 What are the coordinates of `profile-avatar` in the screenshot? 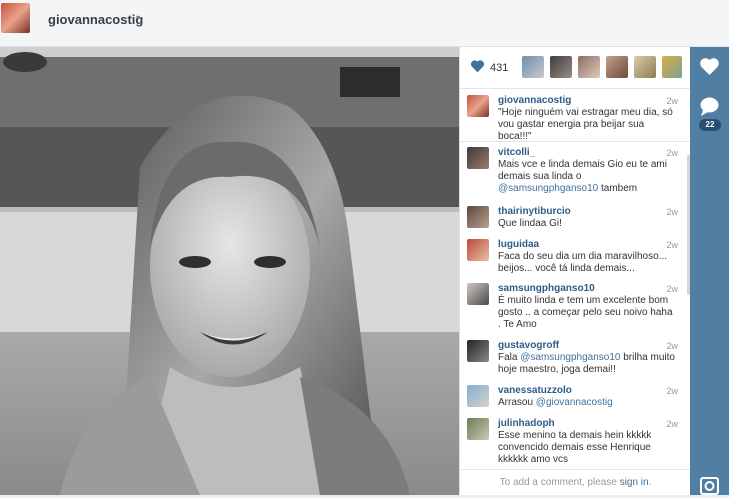 It's located at (15, 18).